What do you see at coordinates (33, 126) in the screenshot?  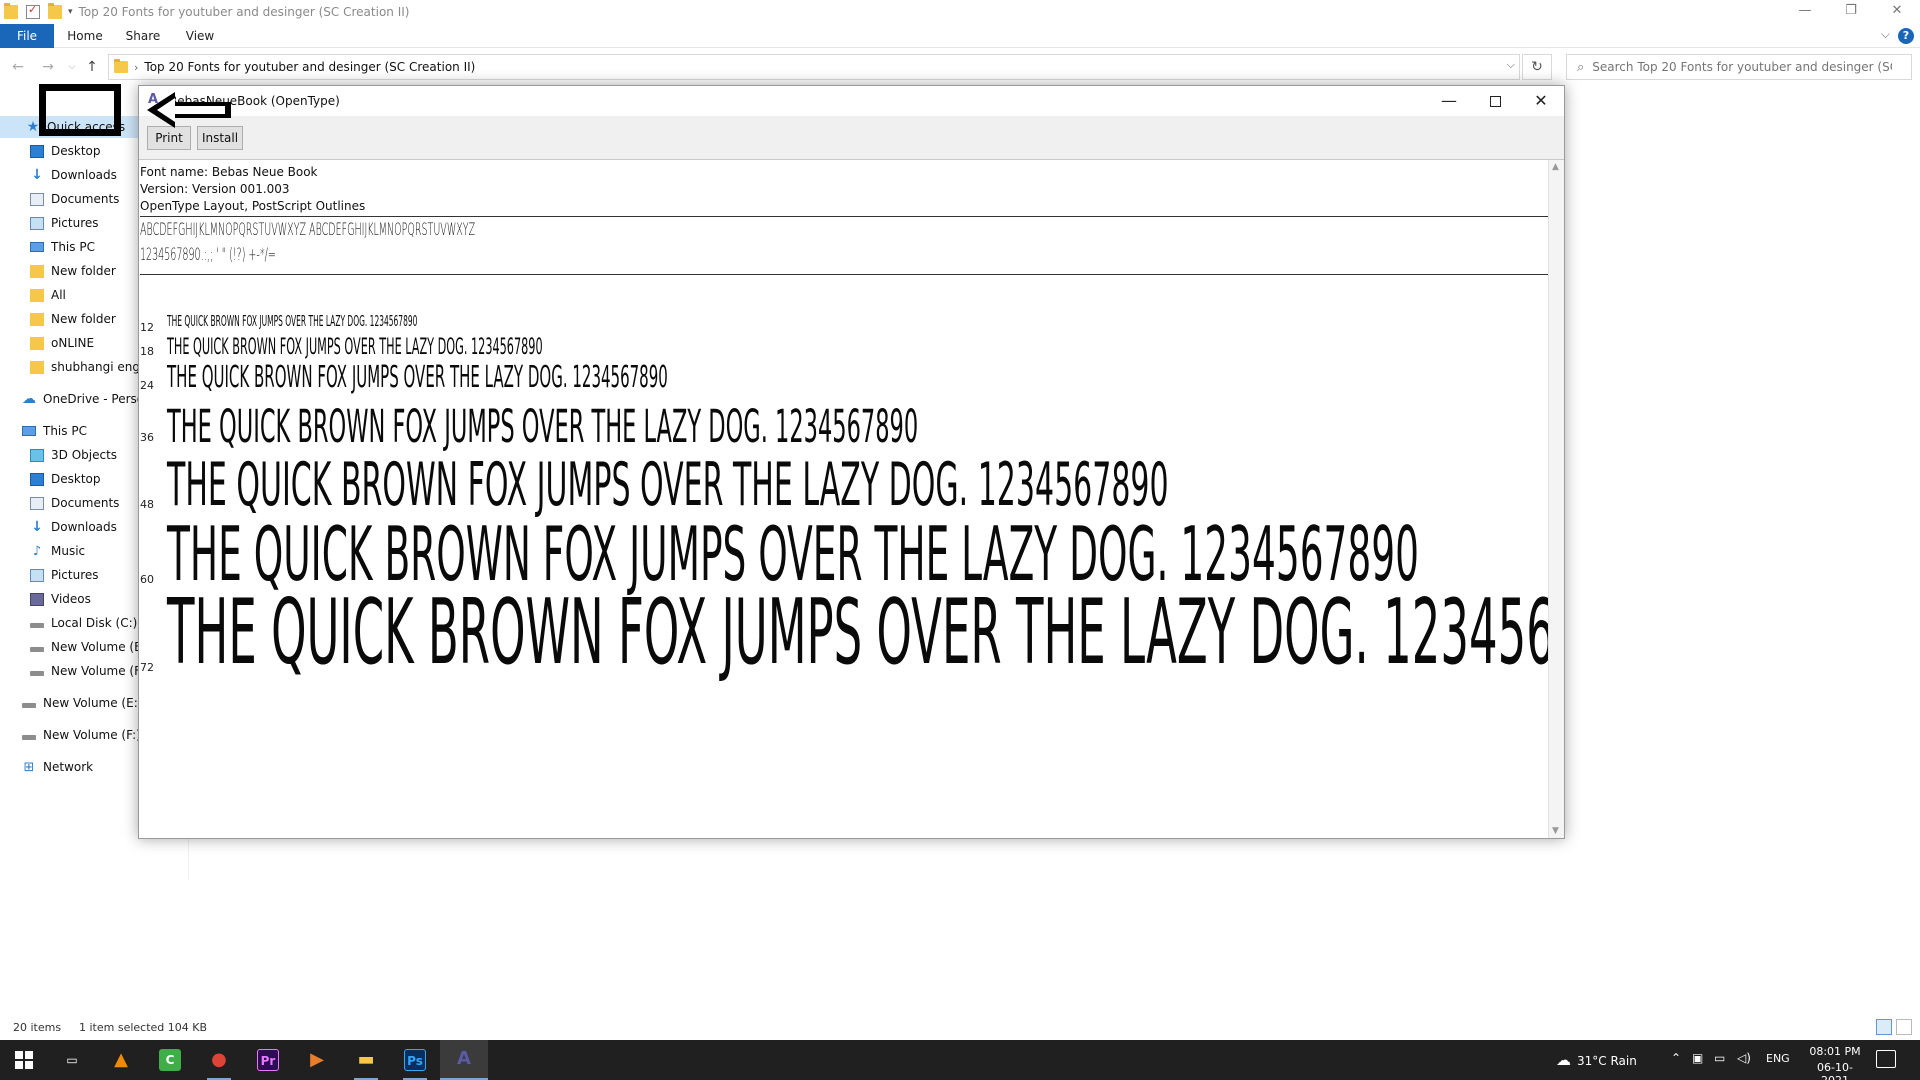 I see `star-icon: ★` at bounding box center [33, 126].